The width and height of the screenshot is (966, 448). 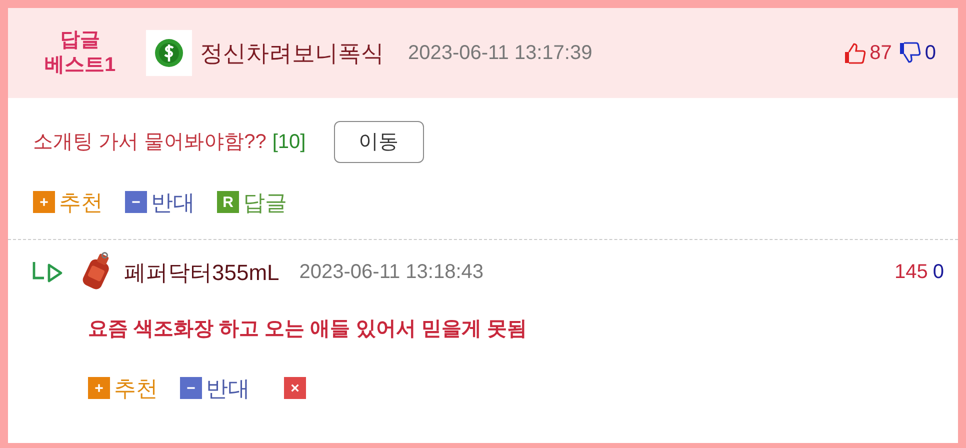 I want to click on reply-link: 답글, so click(x=265, y=202).